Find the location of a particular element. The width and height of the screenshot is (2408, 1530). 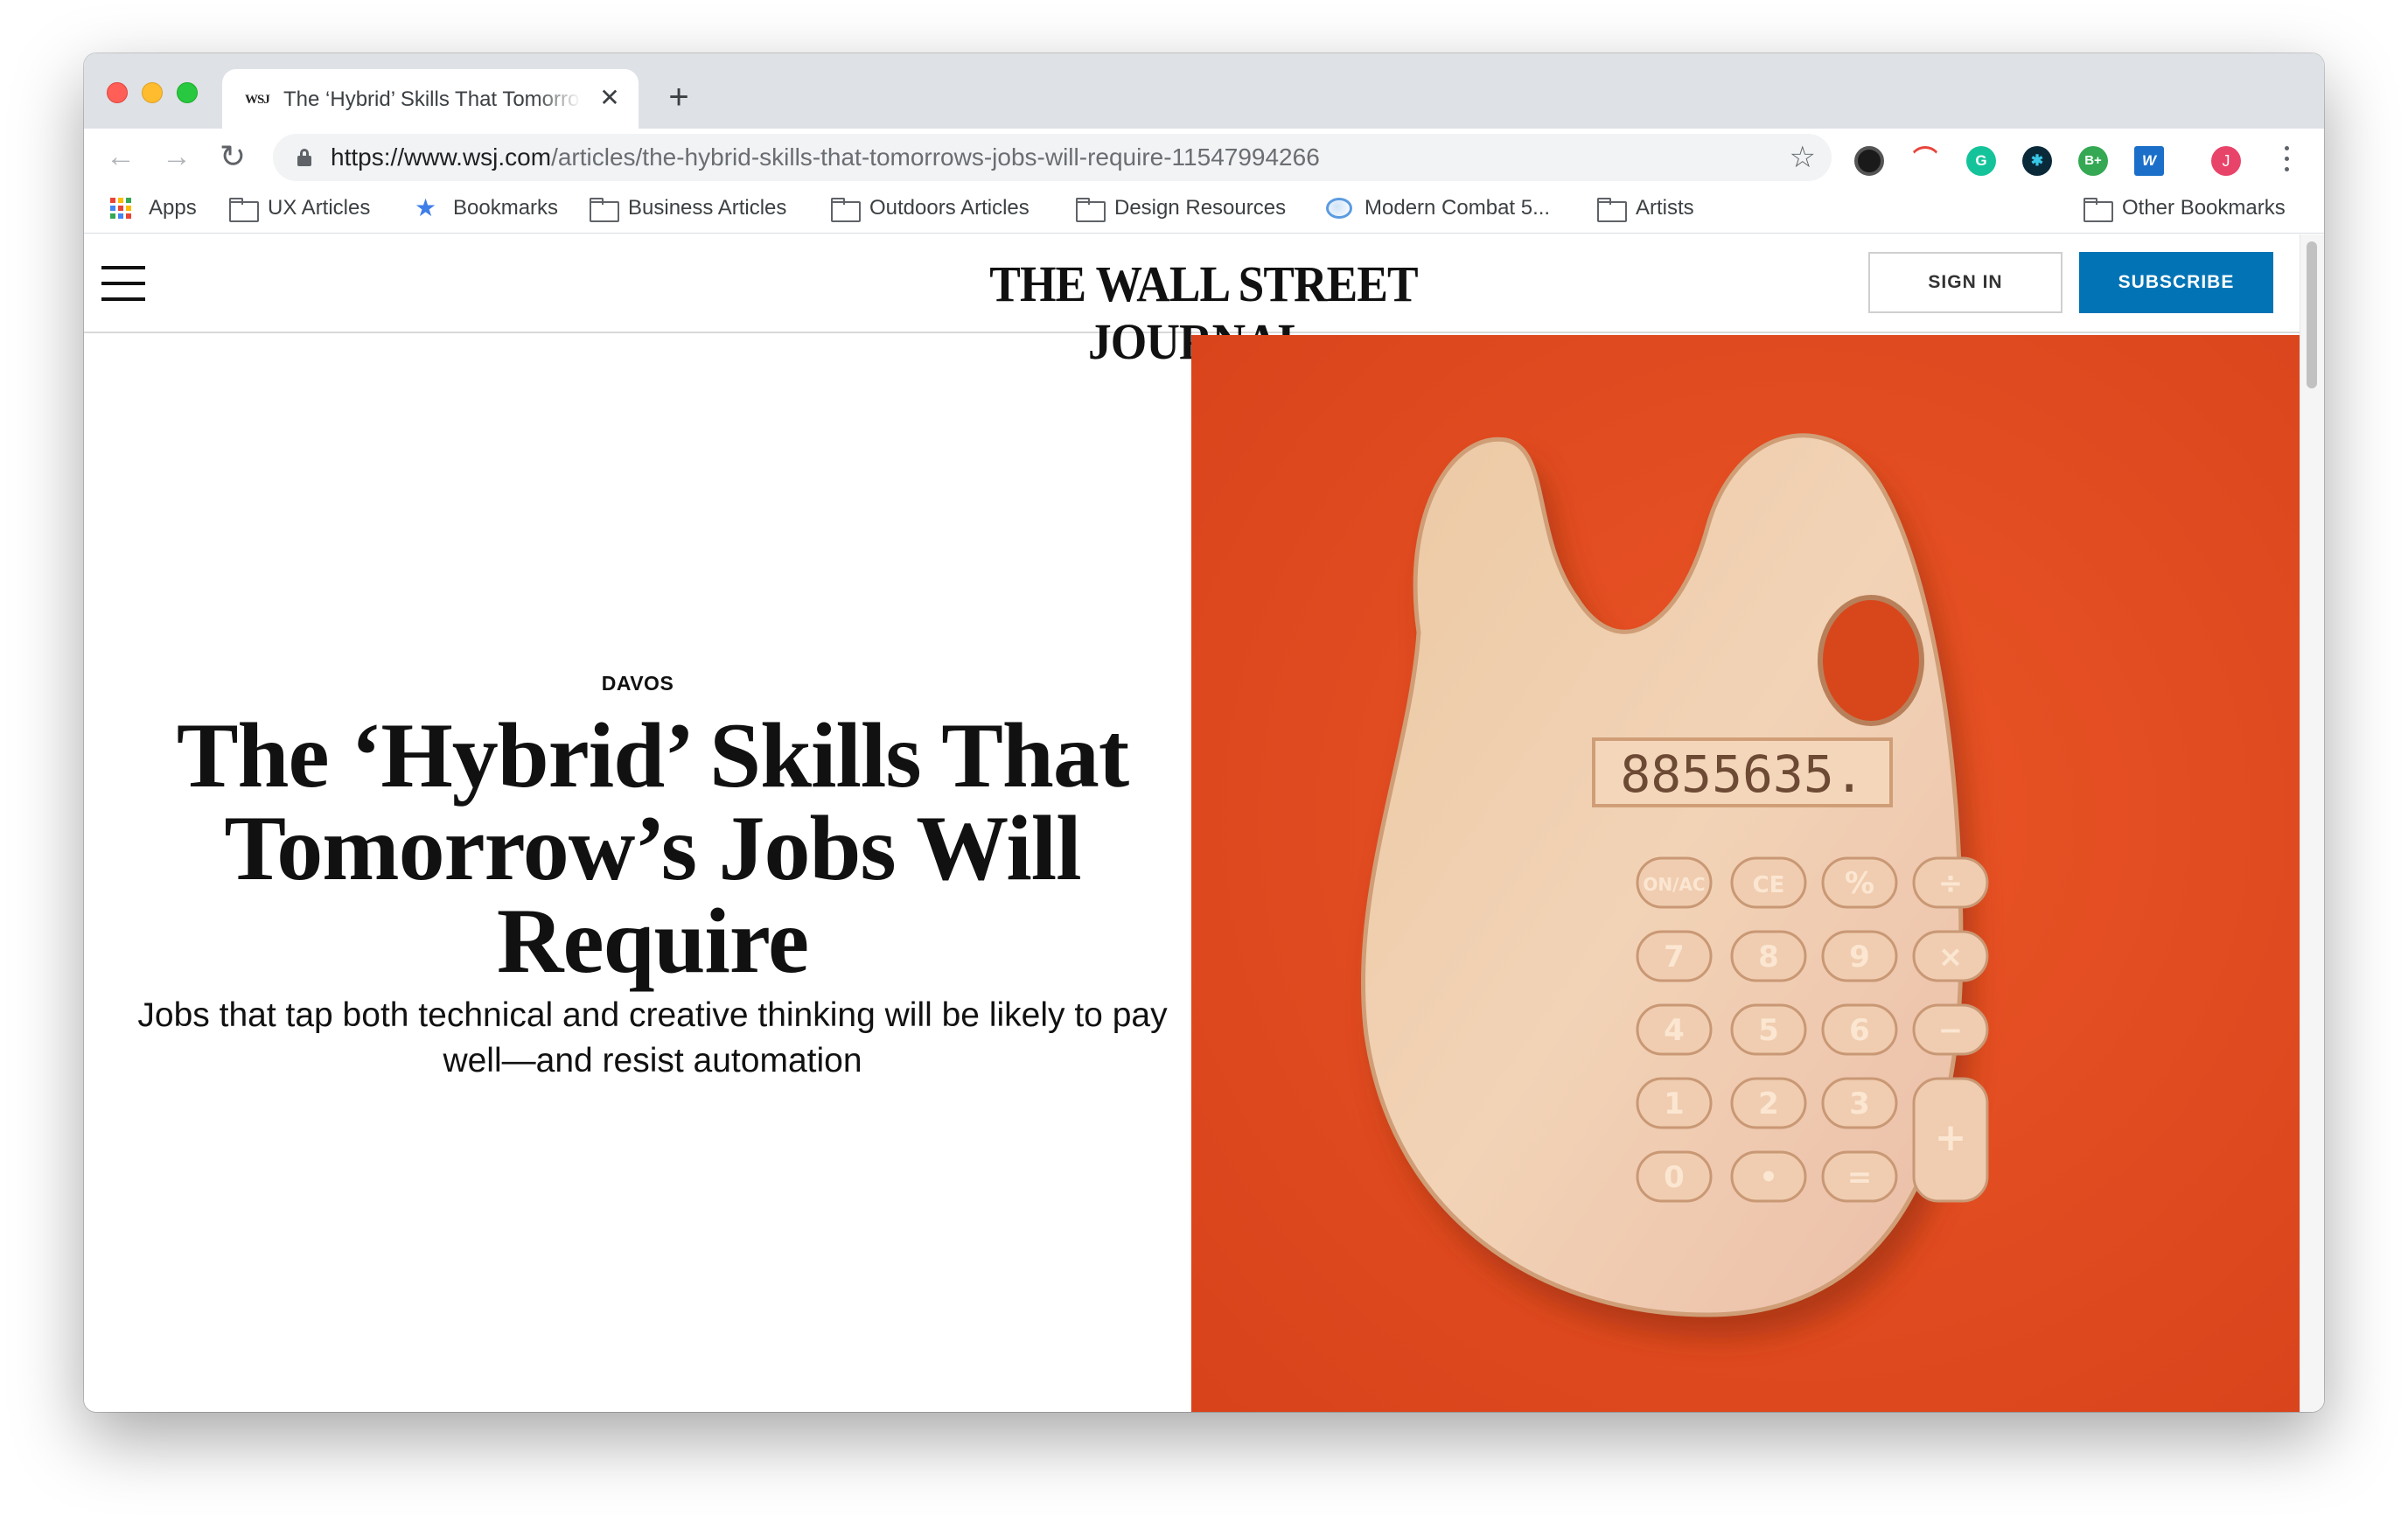

globe-icon is located at coordinates (1339, 208).